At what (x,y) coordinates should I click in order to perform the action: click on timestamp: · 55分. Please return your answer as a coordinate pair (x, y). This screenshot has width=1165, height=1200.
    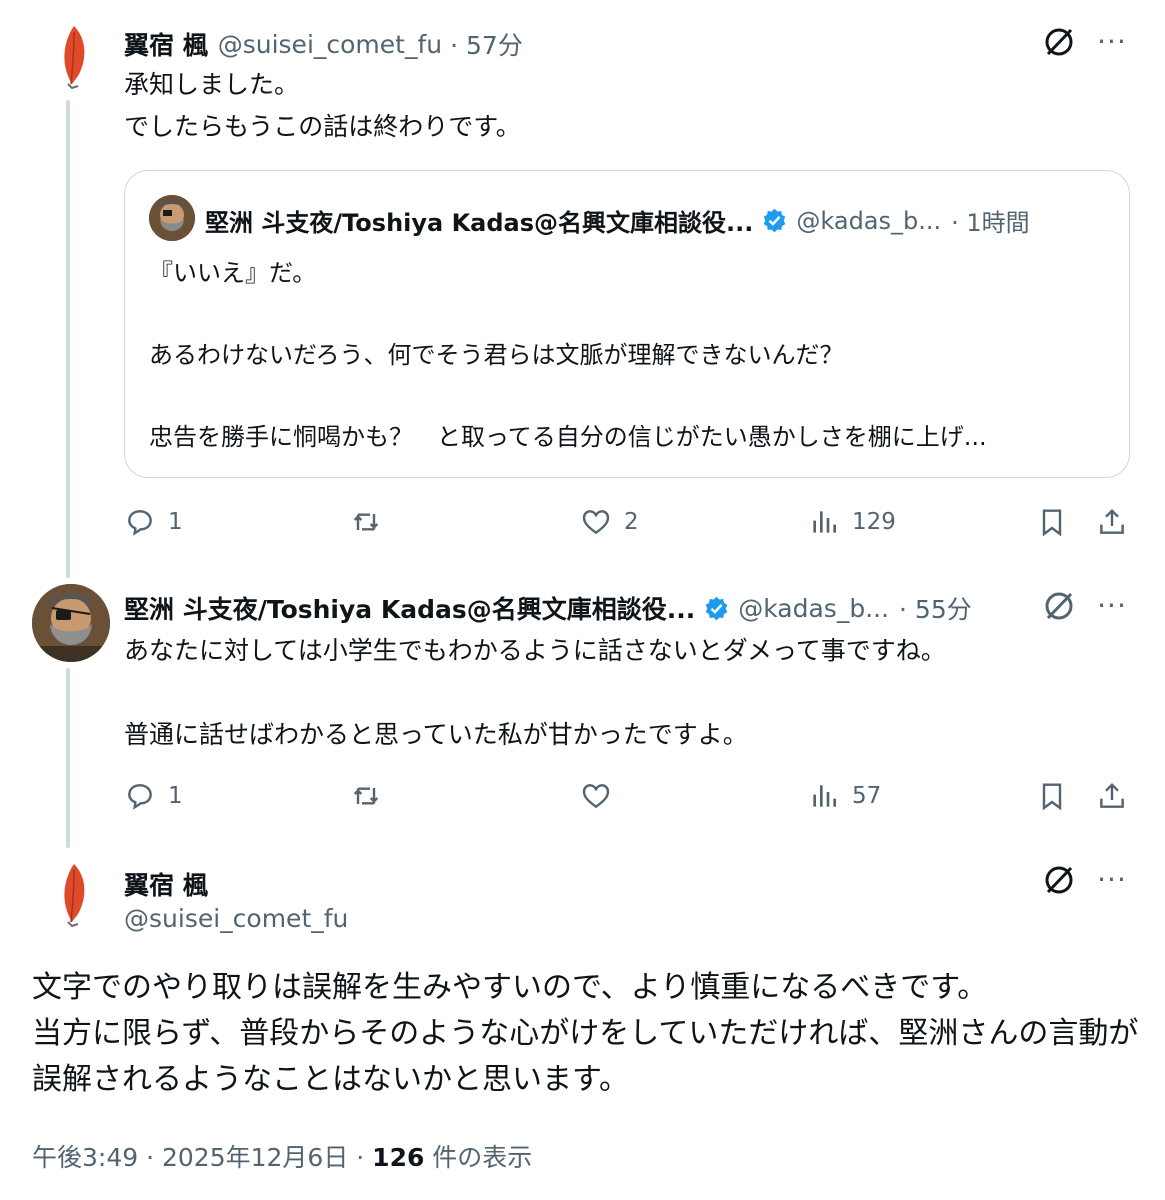
    Looking at the image, I should click on (935, 608).